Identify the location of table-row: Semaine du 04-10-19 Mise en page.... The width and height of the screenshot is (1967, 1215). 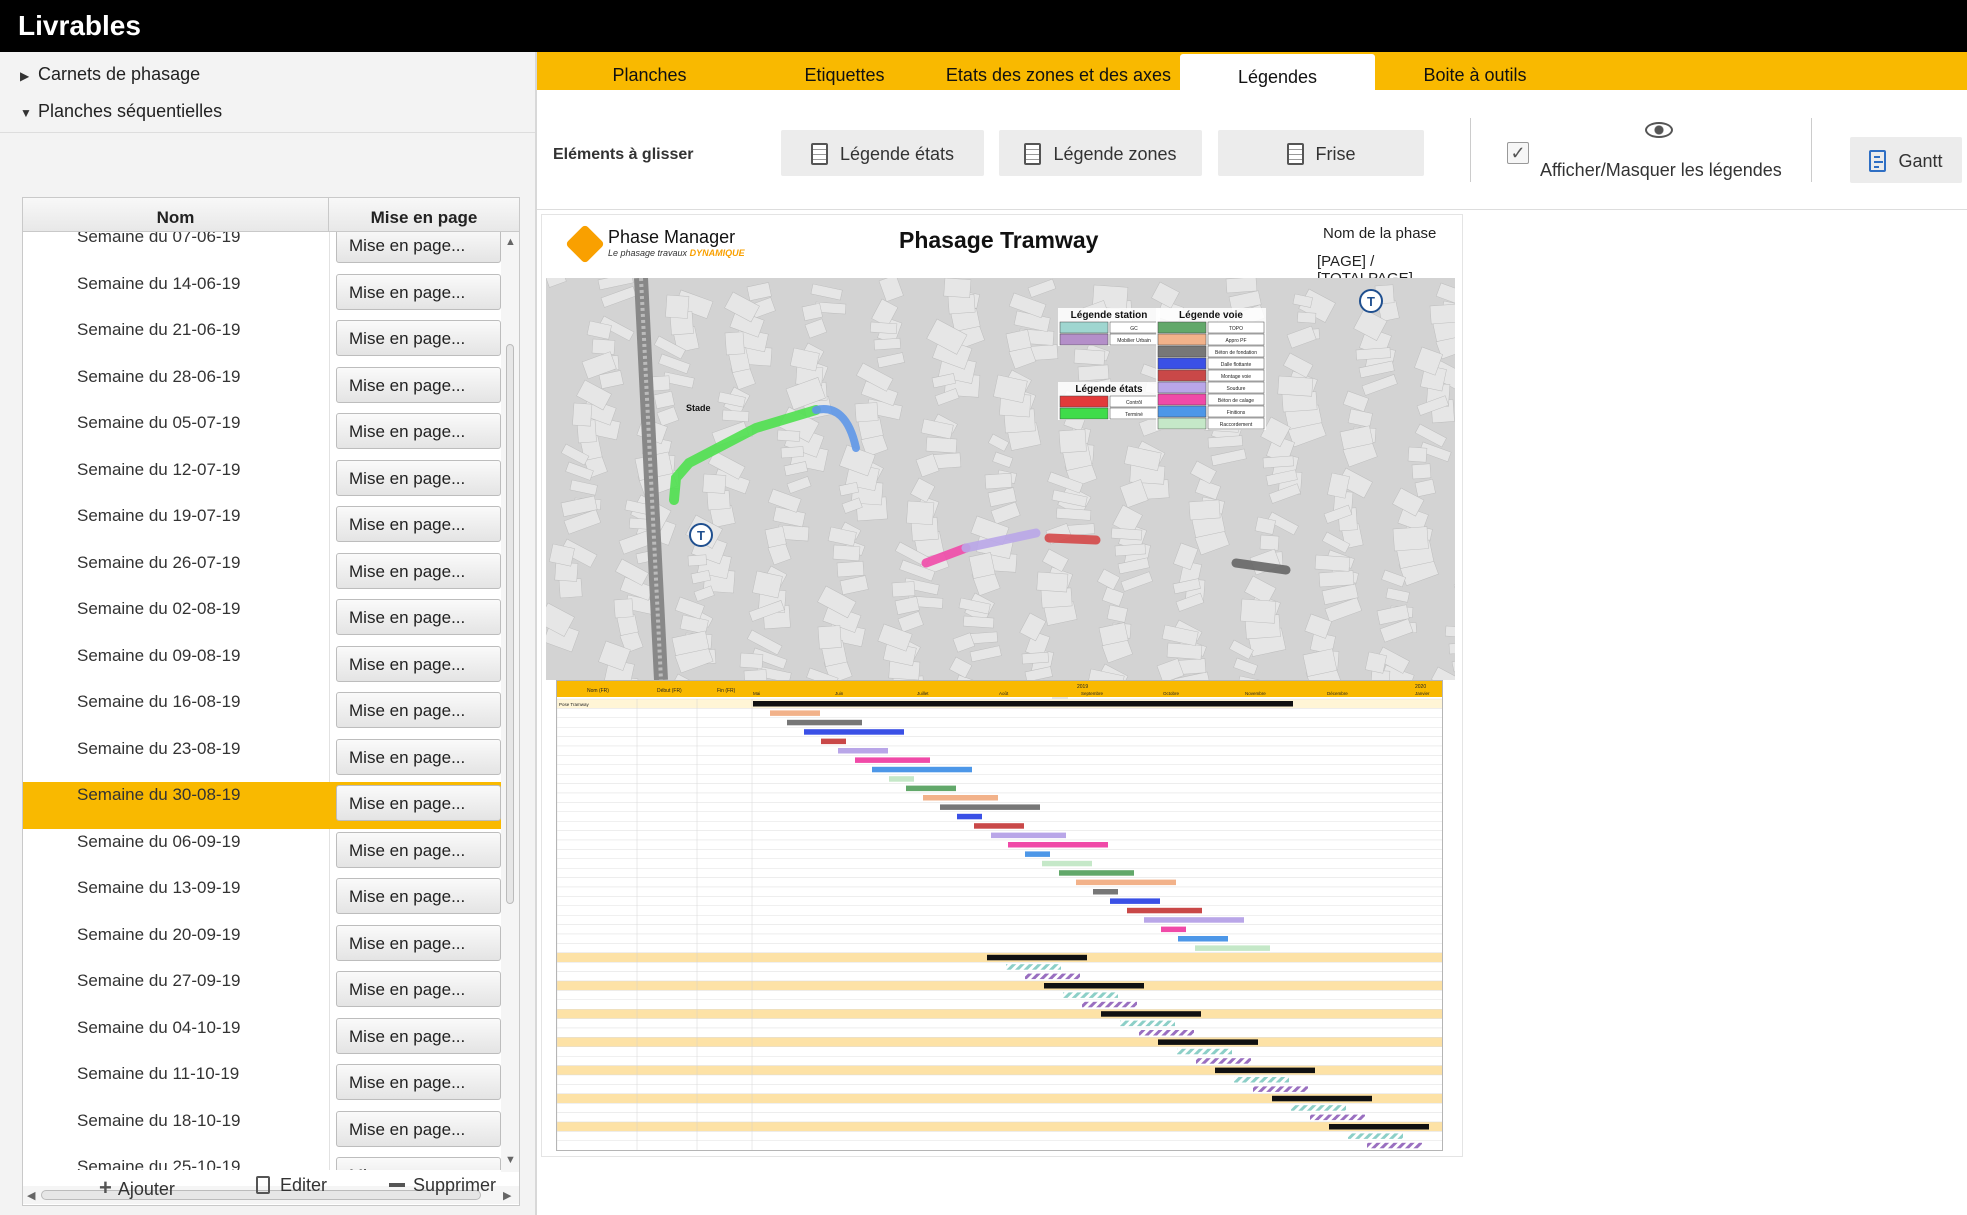
(262, 1038).